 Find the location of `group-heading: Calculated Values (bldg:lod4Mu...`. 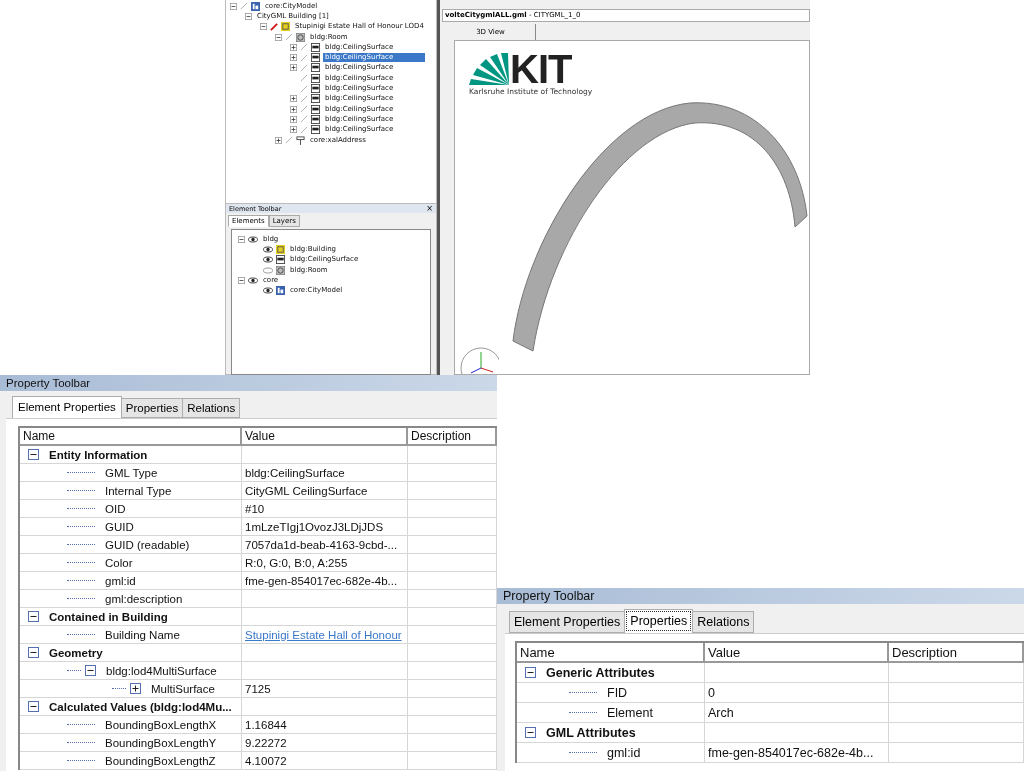

group-heading: Calculated Values (bldg:lod4Mu... is located at coordinates (140, 706).